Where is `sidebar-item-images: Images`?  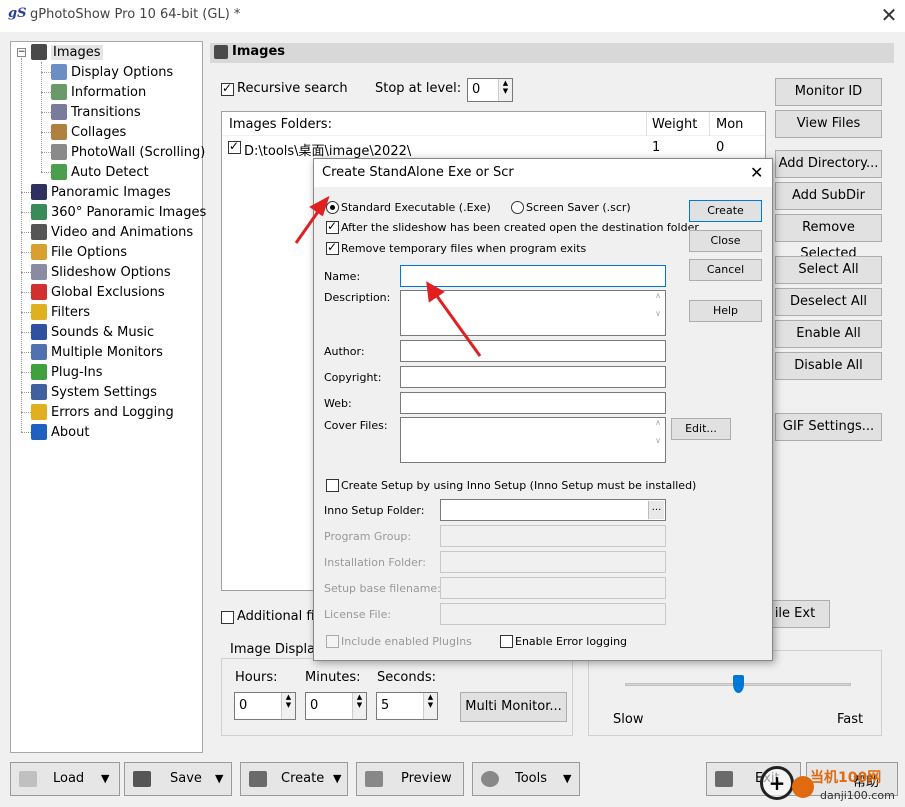
sidebar-item-images: Images is located at coordinates (67, 52).